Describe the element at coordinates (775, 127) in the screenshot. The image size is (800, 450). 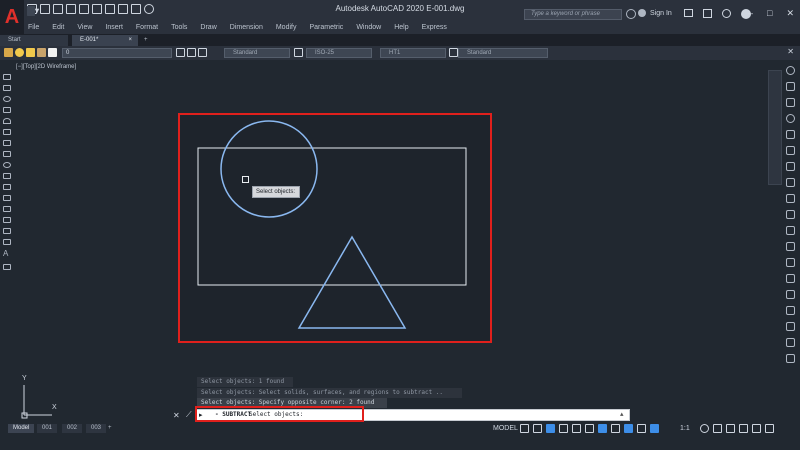
I see `vertical-scrollbar` at that location.